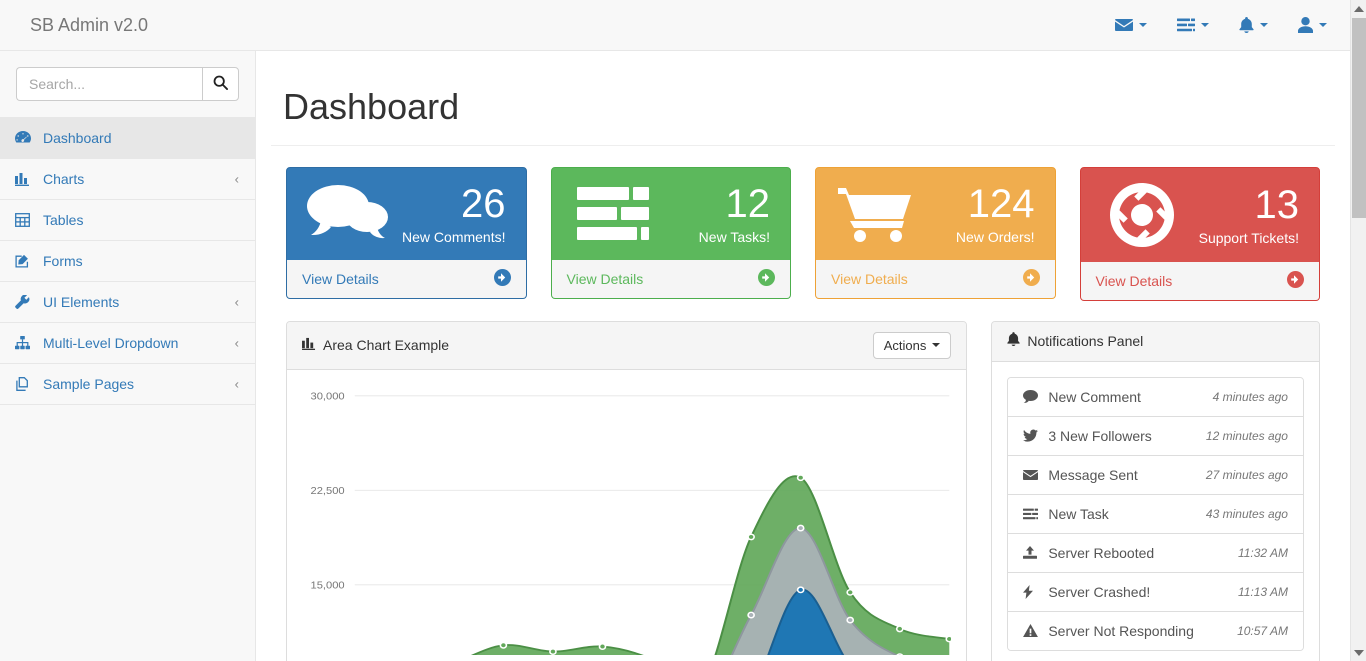 Image resolution: width=1366 pixels, height=661 pixels. Describe the element at coordinates (63, 220) in the screenshot. I see `sidebar-item-label: Tables` at that location.